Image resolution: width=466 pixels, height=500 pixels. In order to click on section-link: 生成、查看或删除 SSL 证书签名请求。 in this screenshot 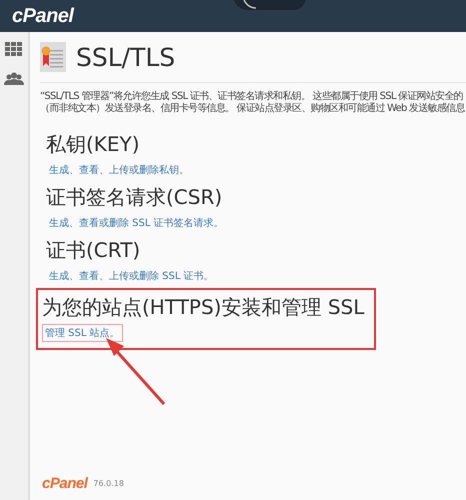, I will do `click(136, 223)`.